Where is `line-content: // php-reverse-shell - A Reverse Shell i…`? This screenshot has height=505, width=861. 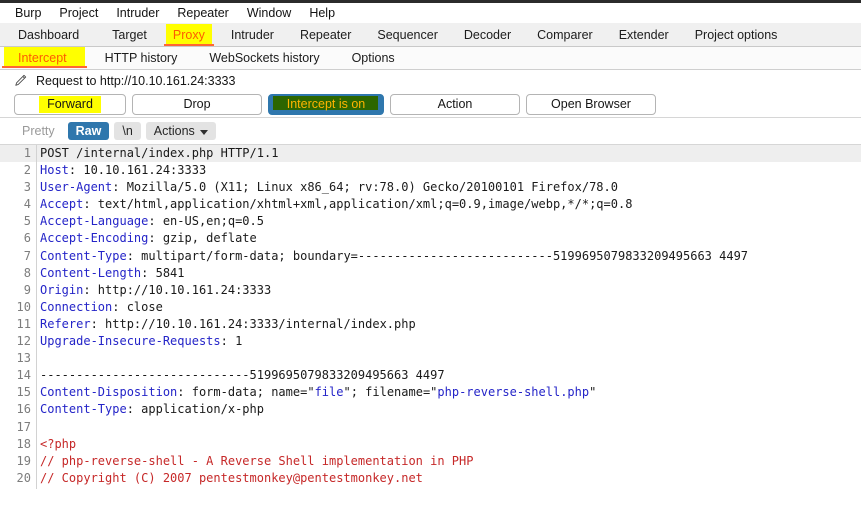 line-content: // php-reverse-shell - A Reverse Shell i… is located at coordinates (450, 461).